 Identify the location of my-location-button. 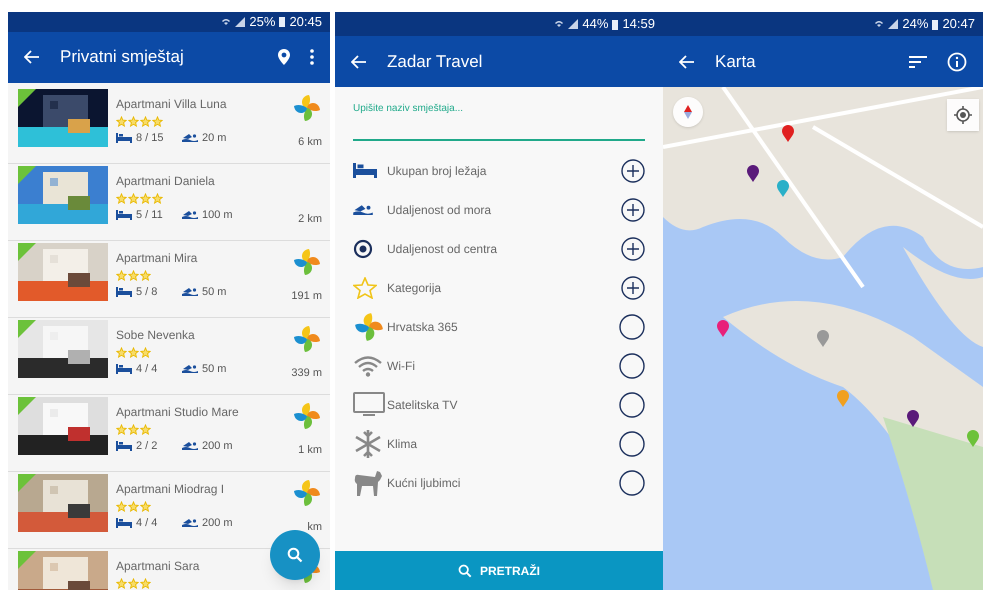
(963, 115).